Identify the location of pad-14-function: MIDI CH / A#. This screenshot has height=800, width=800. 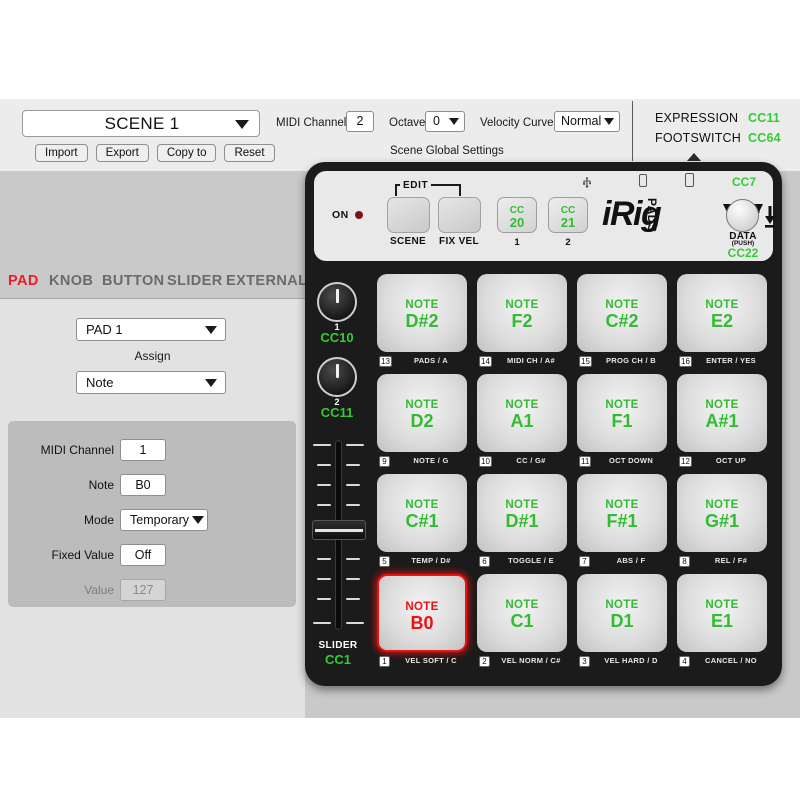
(531, 360).